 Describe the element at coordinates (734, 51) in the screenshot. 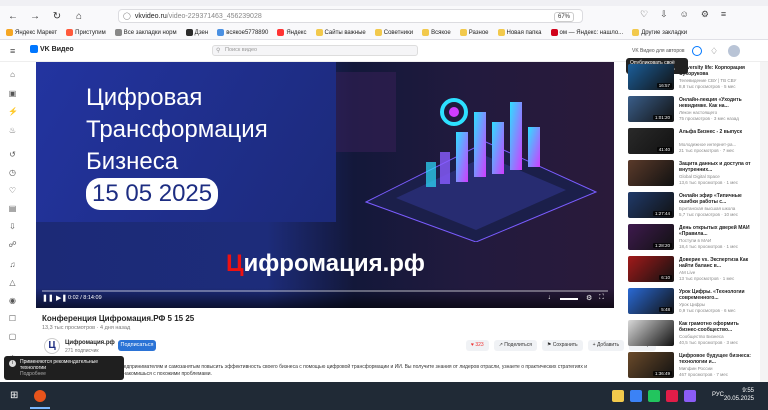

I see `avatar` at that location.